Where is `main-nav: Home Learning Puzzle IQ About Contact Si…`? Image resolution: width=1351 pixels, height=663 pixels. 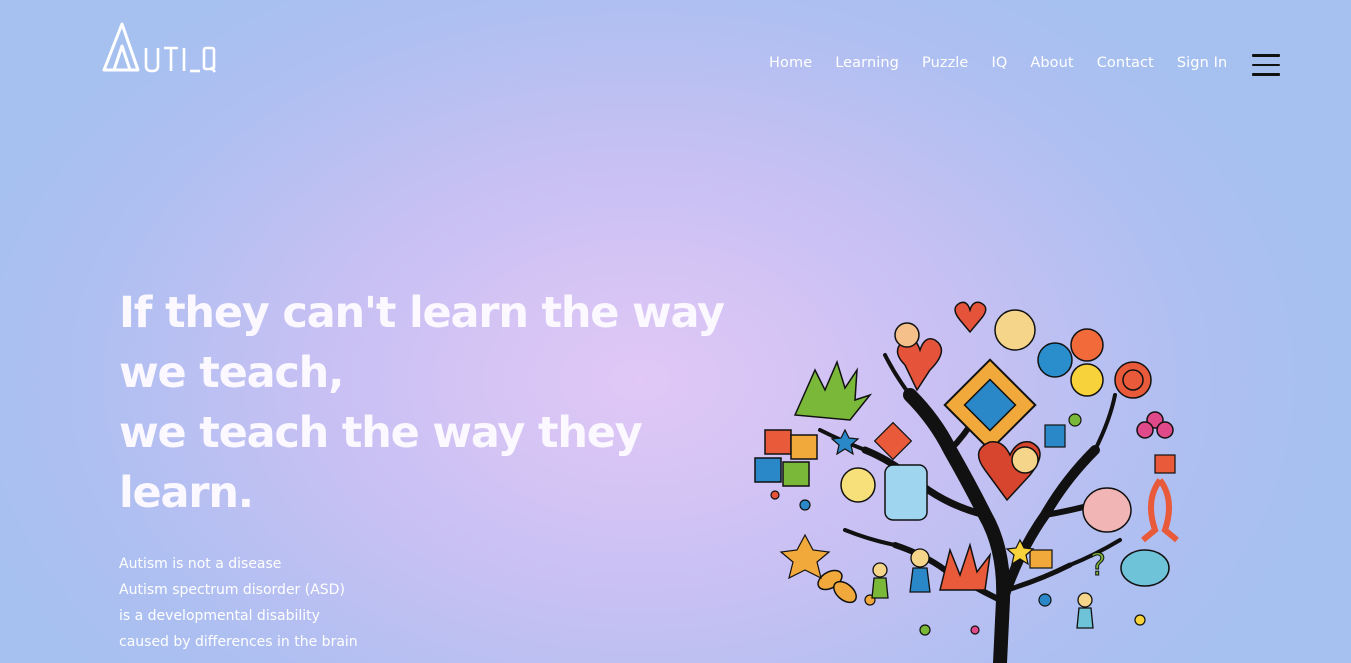
main-nav: Home Learning Puzzle IQ About Contact Si… is located at coordinates (1009, 63).